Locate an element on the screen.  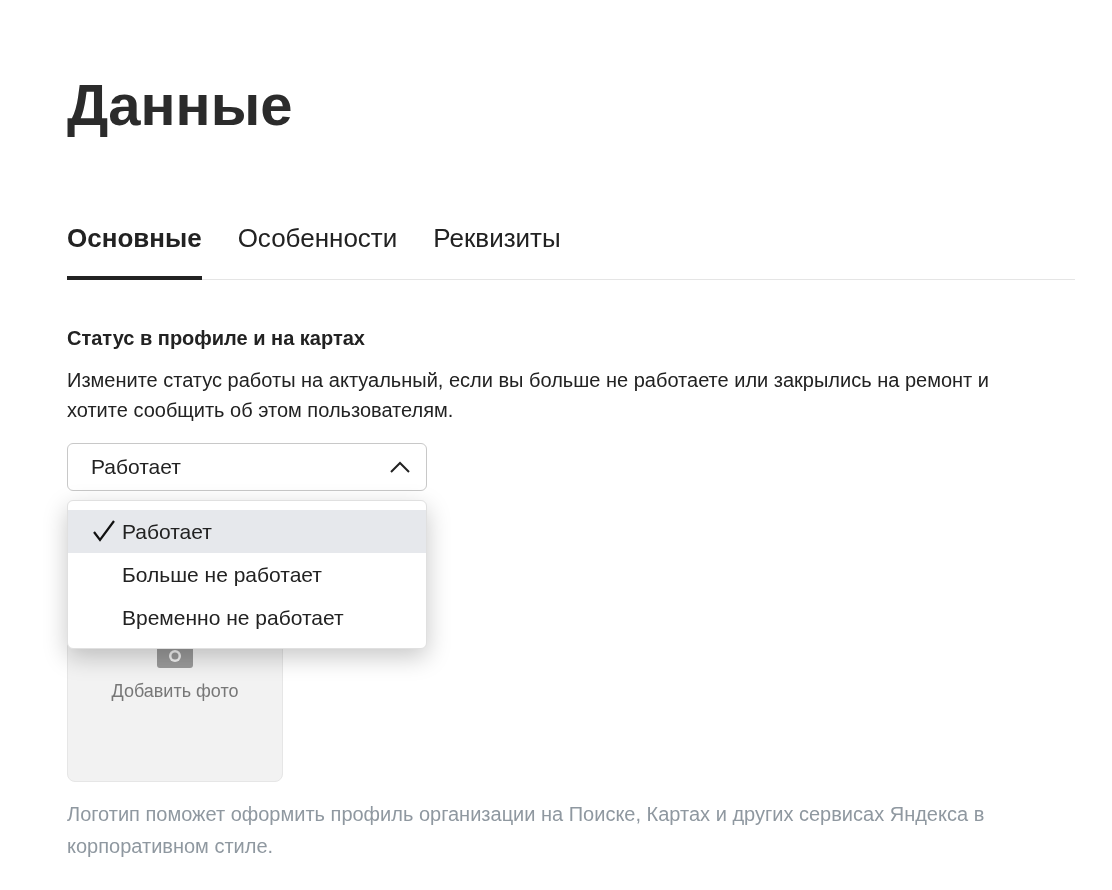
section-heading: Статус в профиле и на картах is located at coordinates (216, 338).